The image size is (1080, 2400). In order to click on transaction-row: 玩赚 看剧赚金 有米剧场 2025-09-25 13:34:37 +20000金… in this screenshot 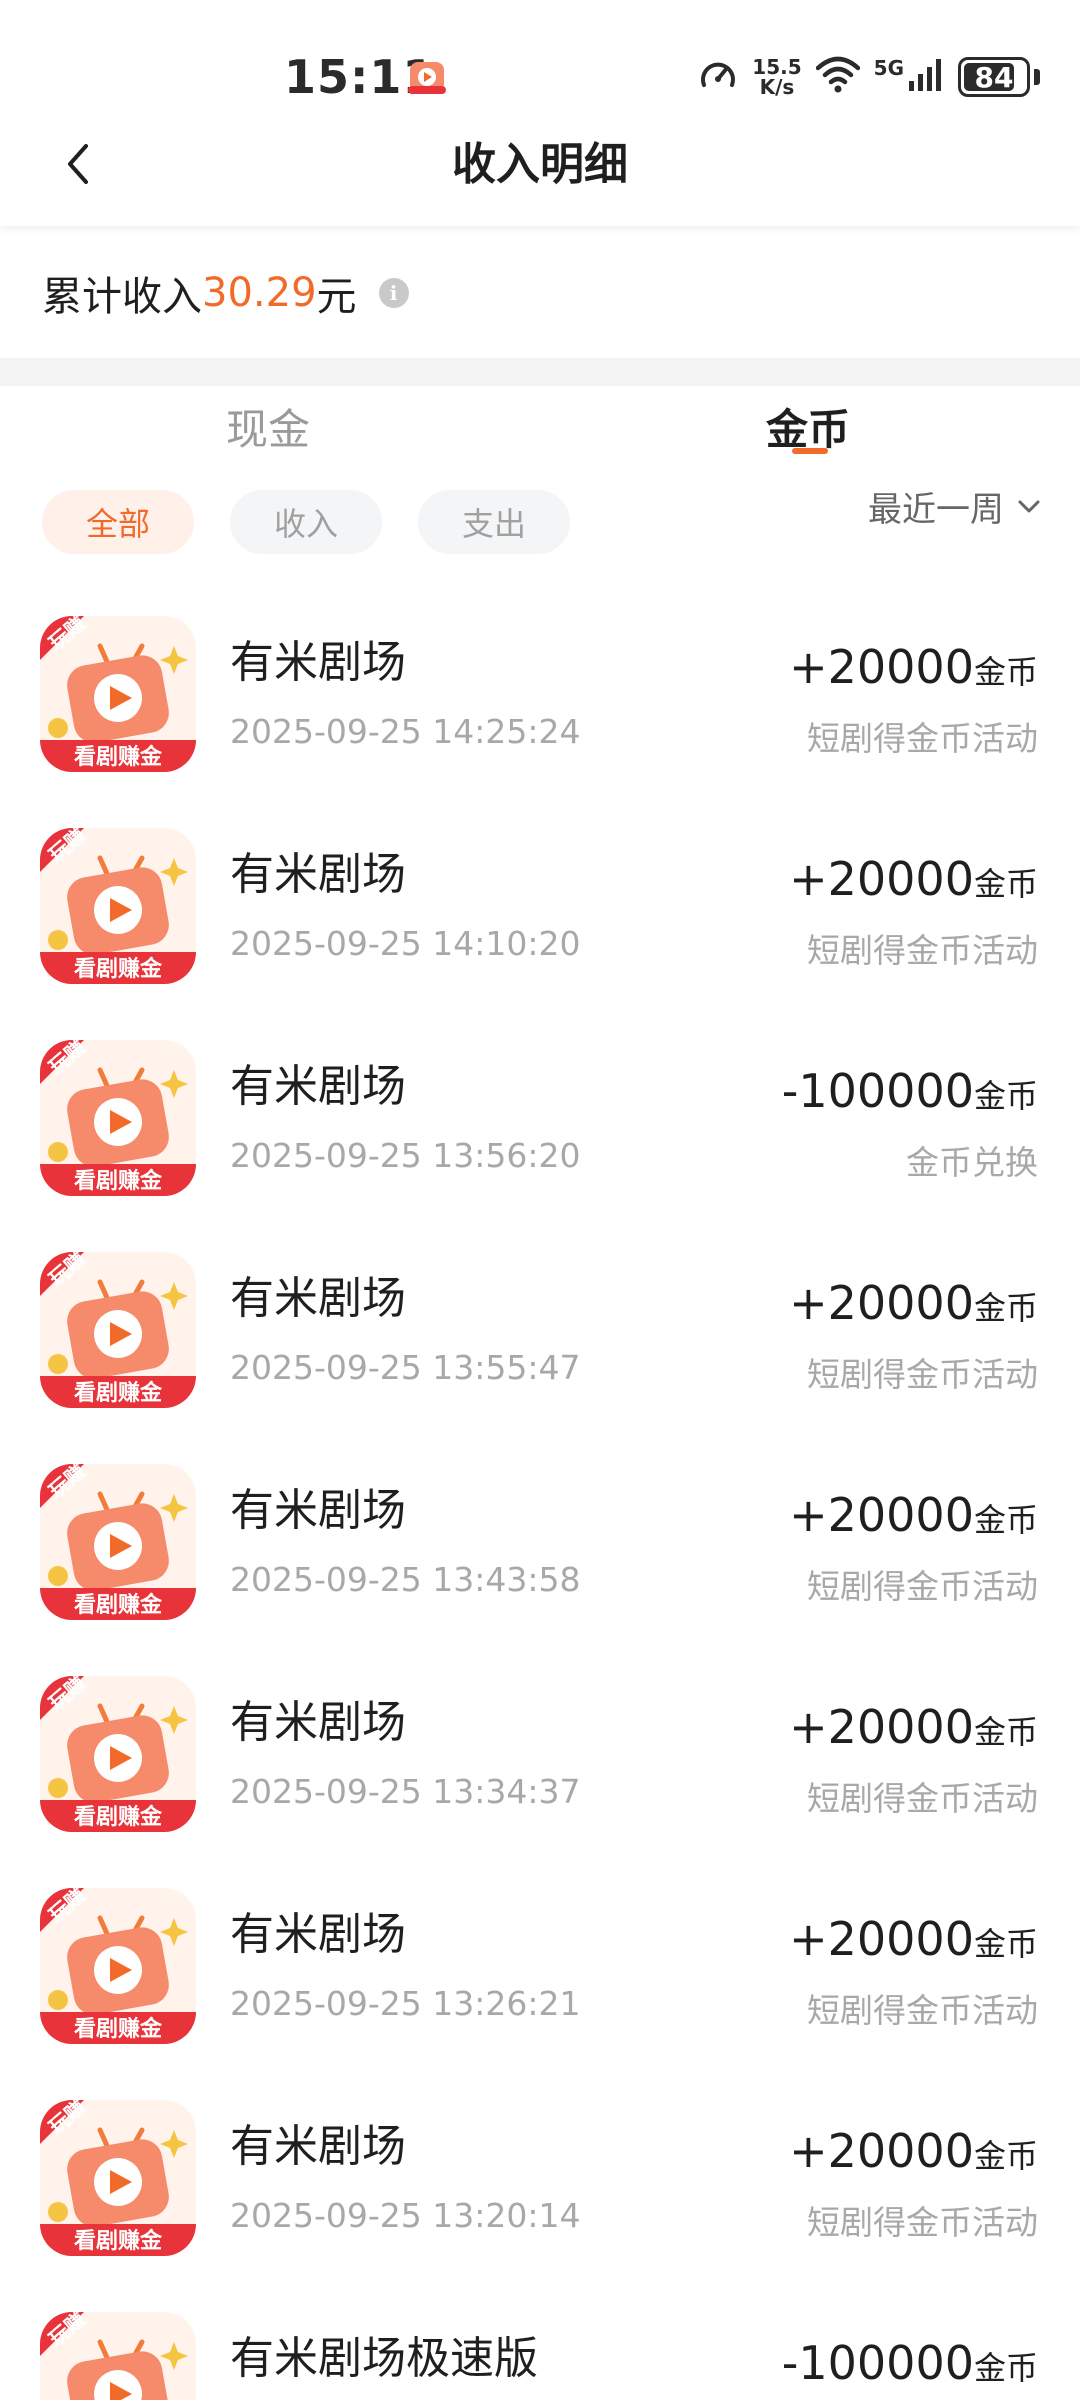, I will do `click(540, 1750)`.